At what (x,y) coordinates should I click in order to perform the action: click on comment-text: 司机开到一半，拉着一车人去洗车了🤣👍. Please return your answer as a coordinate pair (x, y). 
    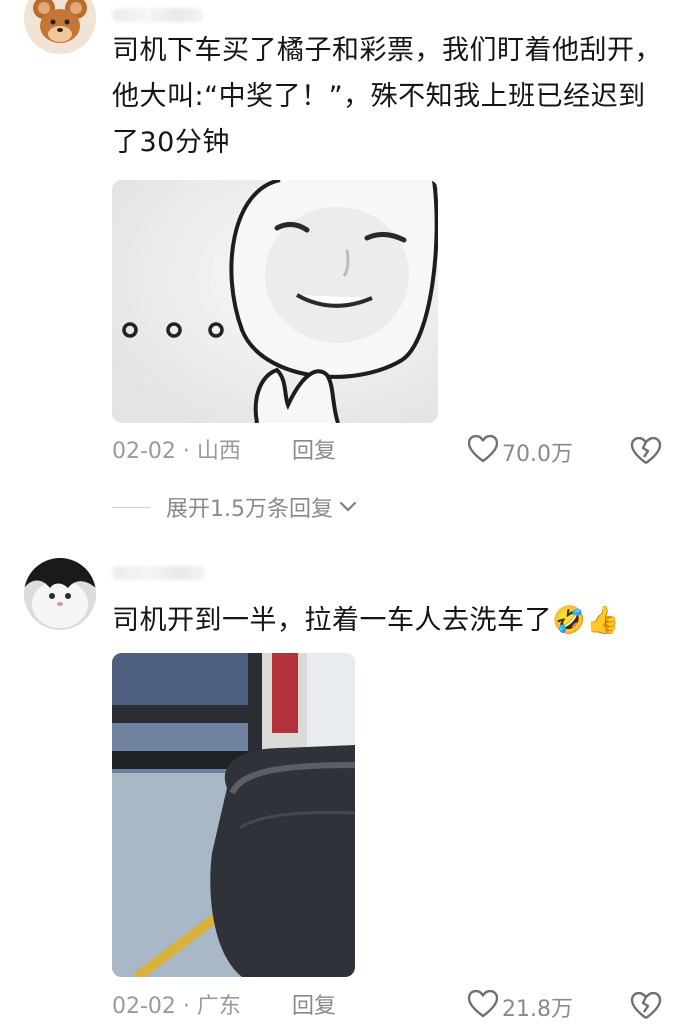
    Looking at the image, I should click on (392, 621).